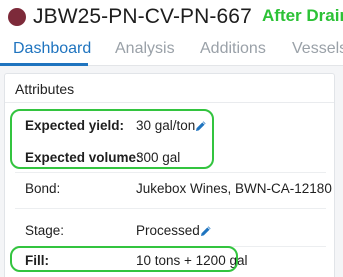 This screenshot has height=277, width=343. Describe the element at coordinates (145, 49) in the screenshot. I see `tab-analysis: Analysis` at that location.